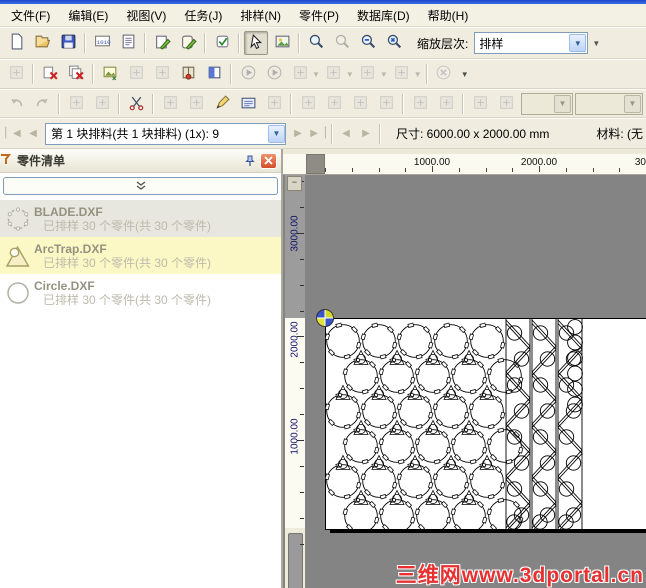  What do you see at coordinates (446, 104) in the screenshot?
I see `priority-down-icon` at bounding box center [446, 104].